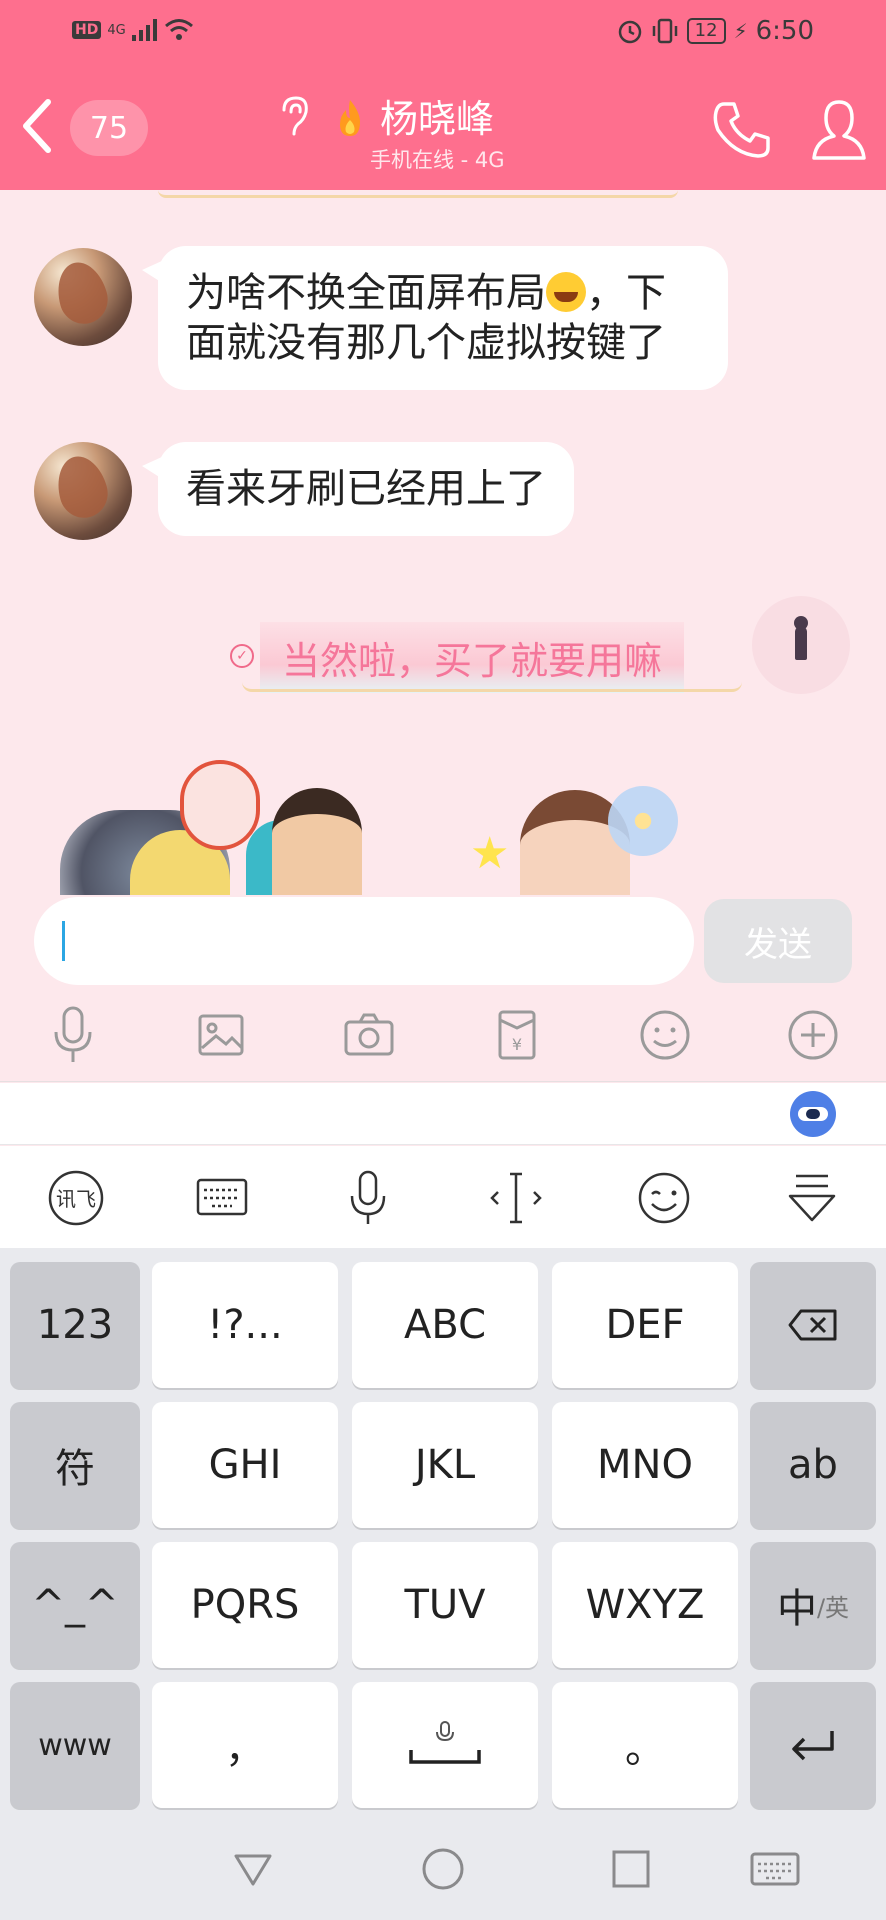 This screenshot has width=886, height=1920. What do you see at coordinates (443, 1036) in the screenshot?
I see `chat-tools-row: ¥` at bounding box center [443, 1036].